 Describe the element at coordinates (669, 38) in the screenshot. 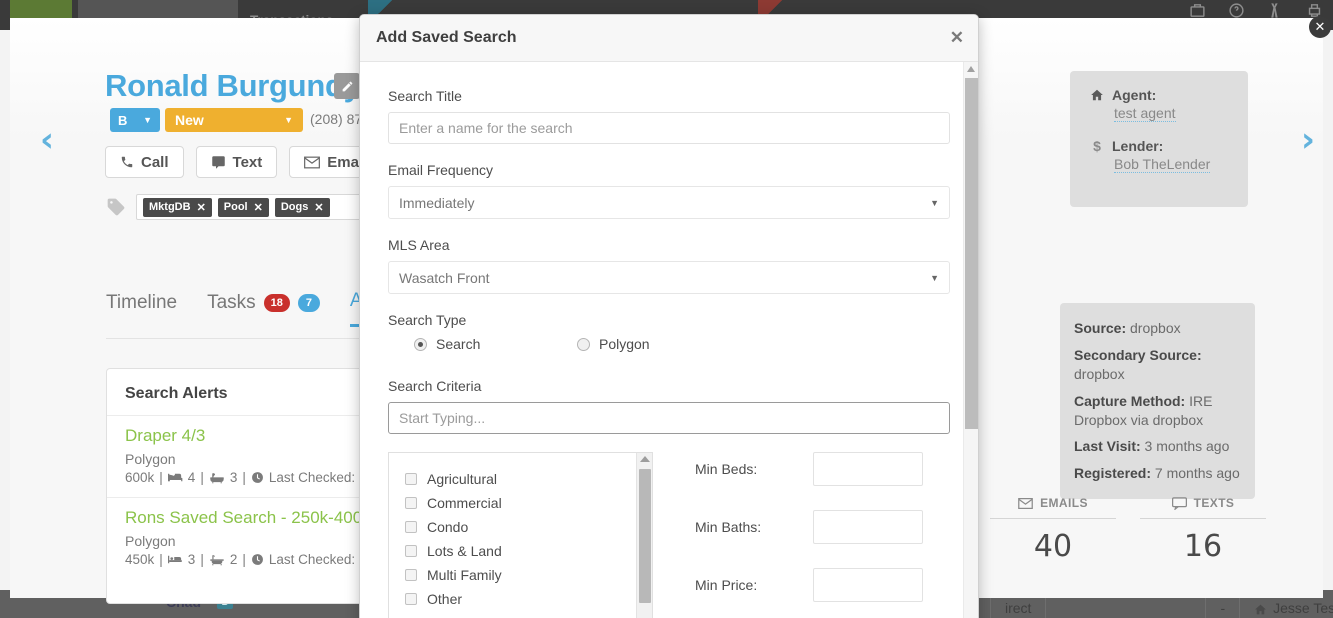

I see `modal-header: Add Saved Search ✕` at that location.